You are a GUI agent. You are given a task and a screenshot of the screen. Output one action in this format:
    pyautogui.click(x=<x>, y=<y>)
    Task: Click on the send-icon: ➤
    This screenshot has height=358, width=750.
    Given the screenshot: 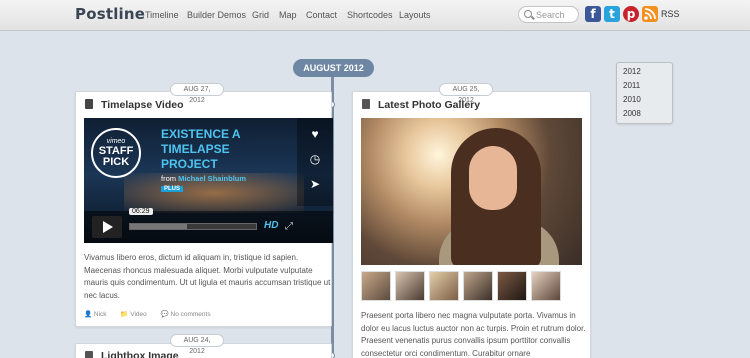 What is the action you would take?
    pyautogui.click(x=315, y=184)
    